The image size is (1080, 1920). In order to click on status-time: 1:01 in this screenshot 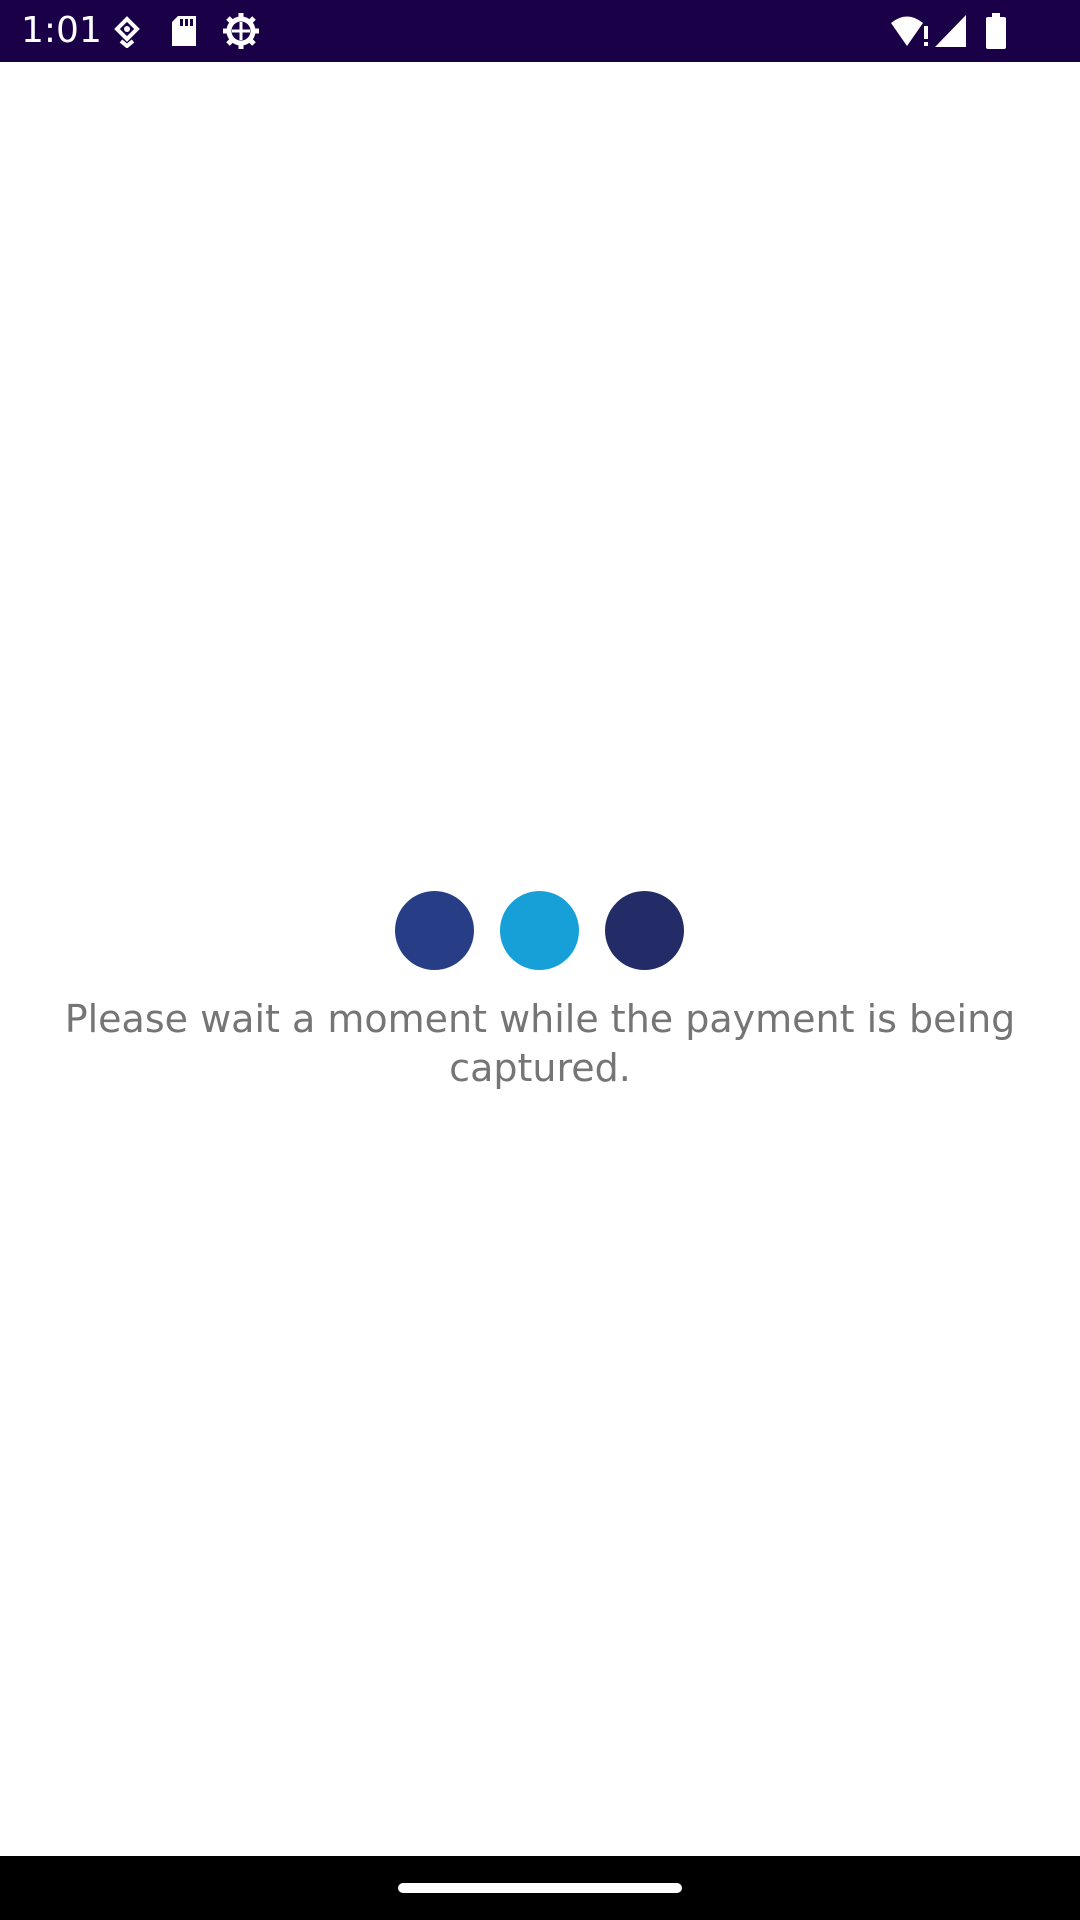, I will do `click(61, 30)`.